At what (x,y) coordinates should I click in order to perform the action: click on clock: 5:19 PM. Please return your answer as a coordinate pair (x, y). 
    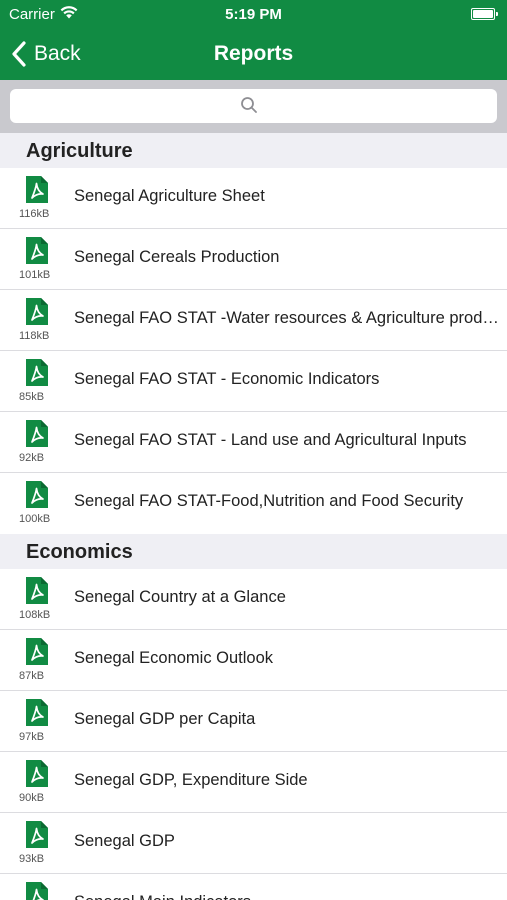
    Looking at the image, I should click on (253, 14).